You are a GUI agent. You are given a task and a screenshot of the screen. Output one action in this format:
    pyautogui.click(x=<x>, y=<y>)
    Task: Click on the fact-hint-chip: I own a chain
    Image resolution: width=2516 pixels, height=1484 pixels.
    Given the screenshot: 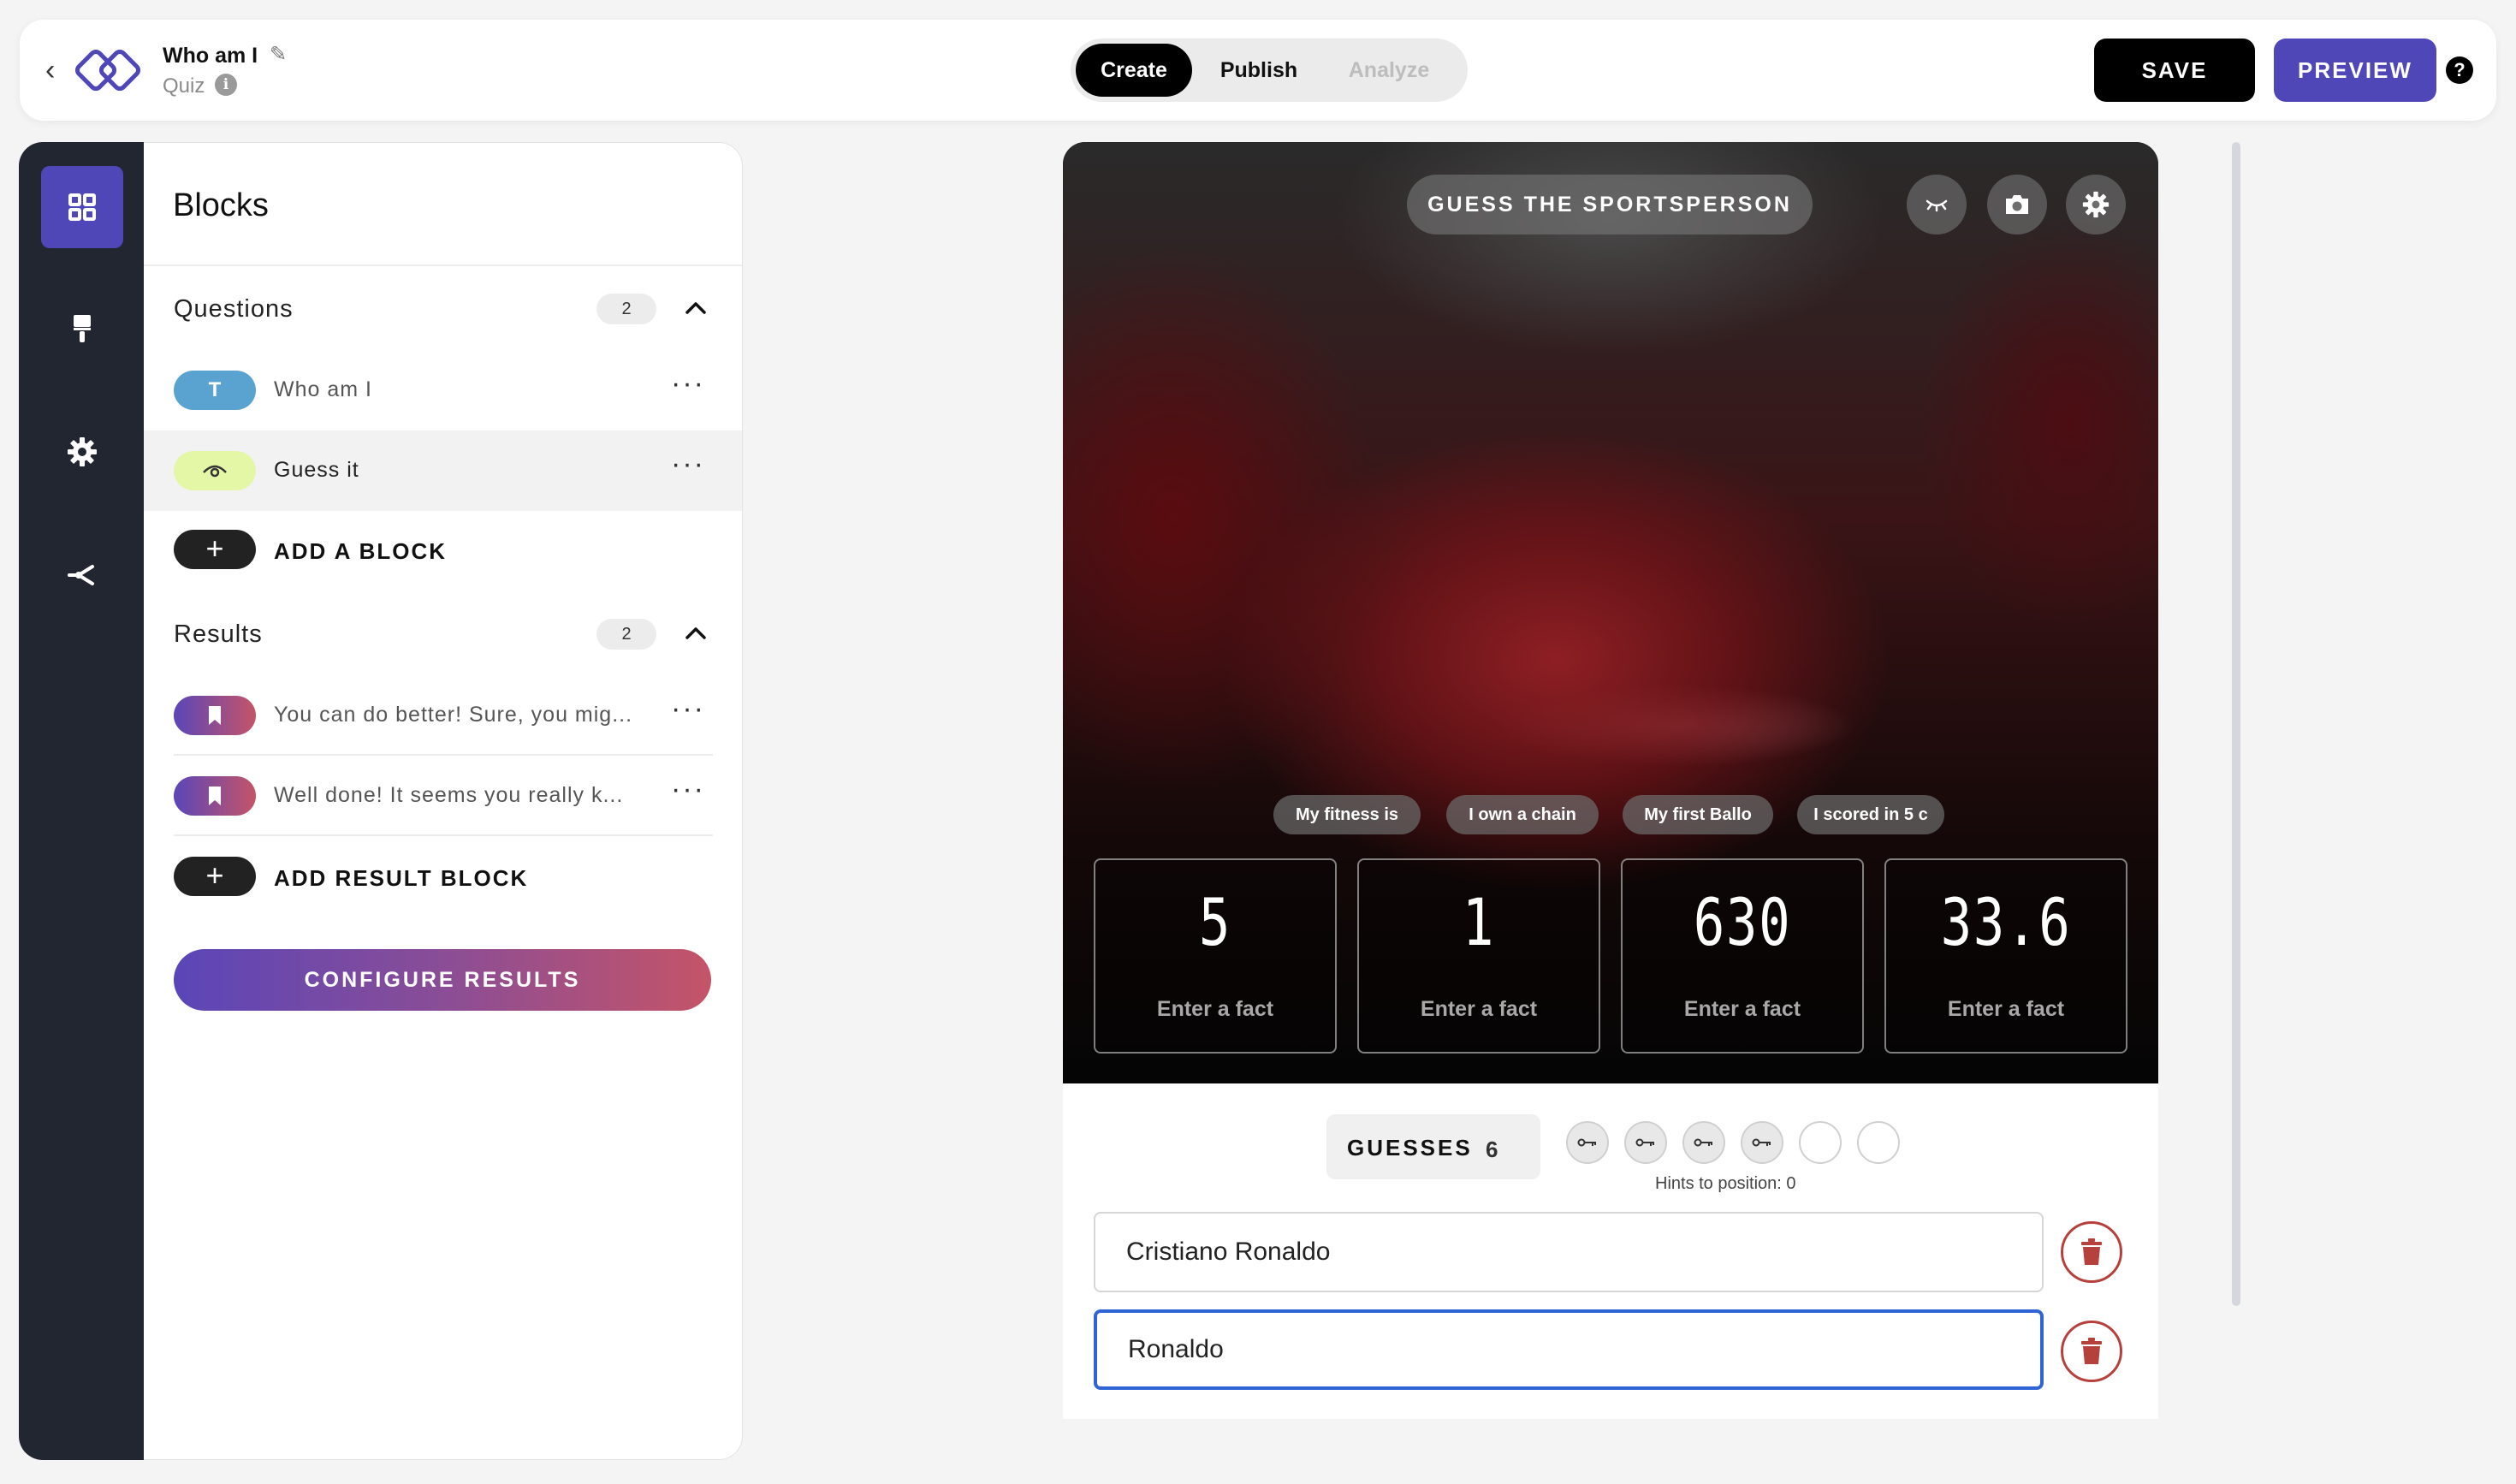 What is the action you would take?
    pyautogui.click(x=1522, y=815)
    